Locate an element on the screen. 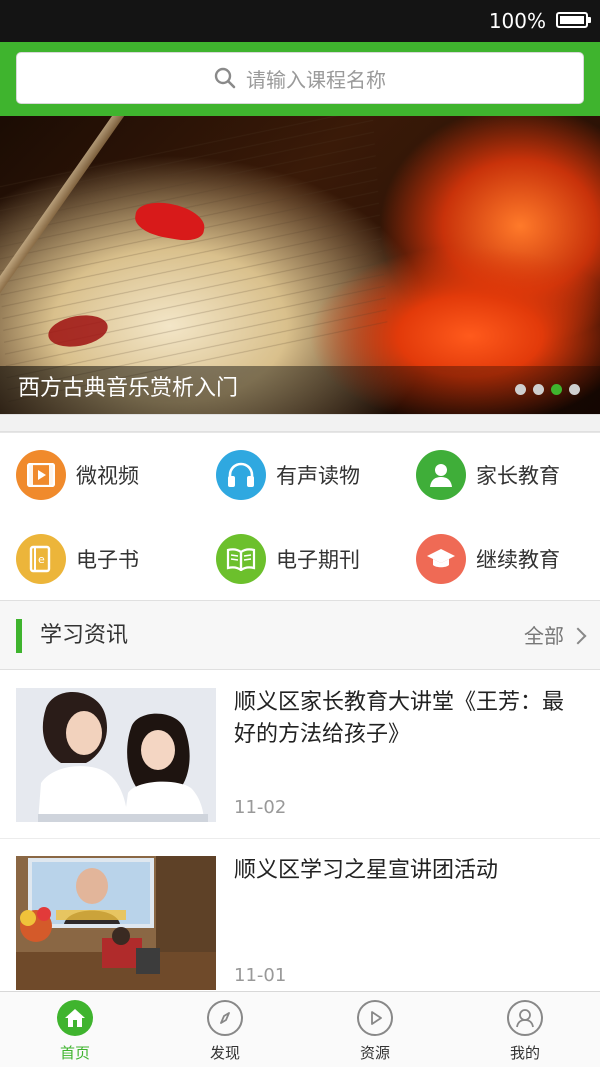 Image resolution: width=600 pixels, height=1067 pixels. battery-icon is located at coordinates (573, 20).